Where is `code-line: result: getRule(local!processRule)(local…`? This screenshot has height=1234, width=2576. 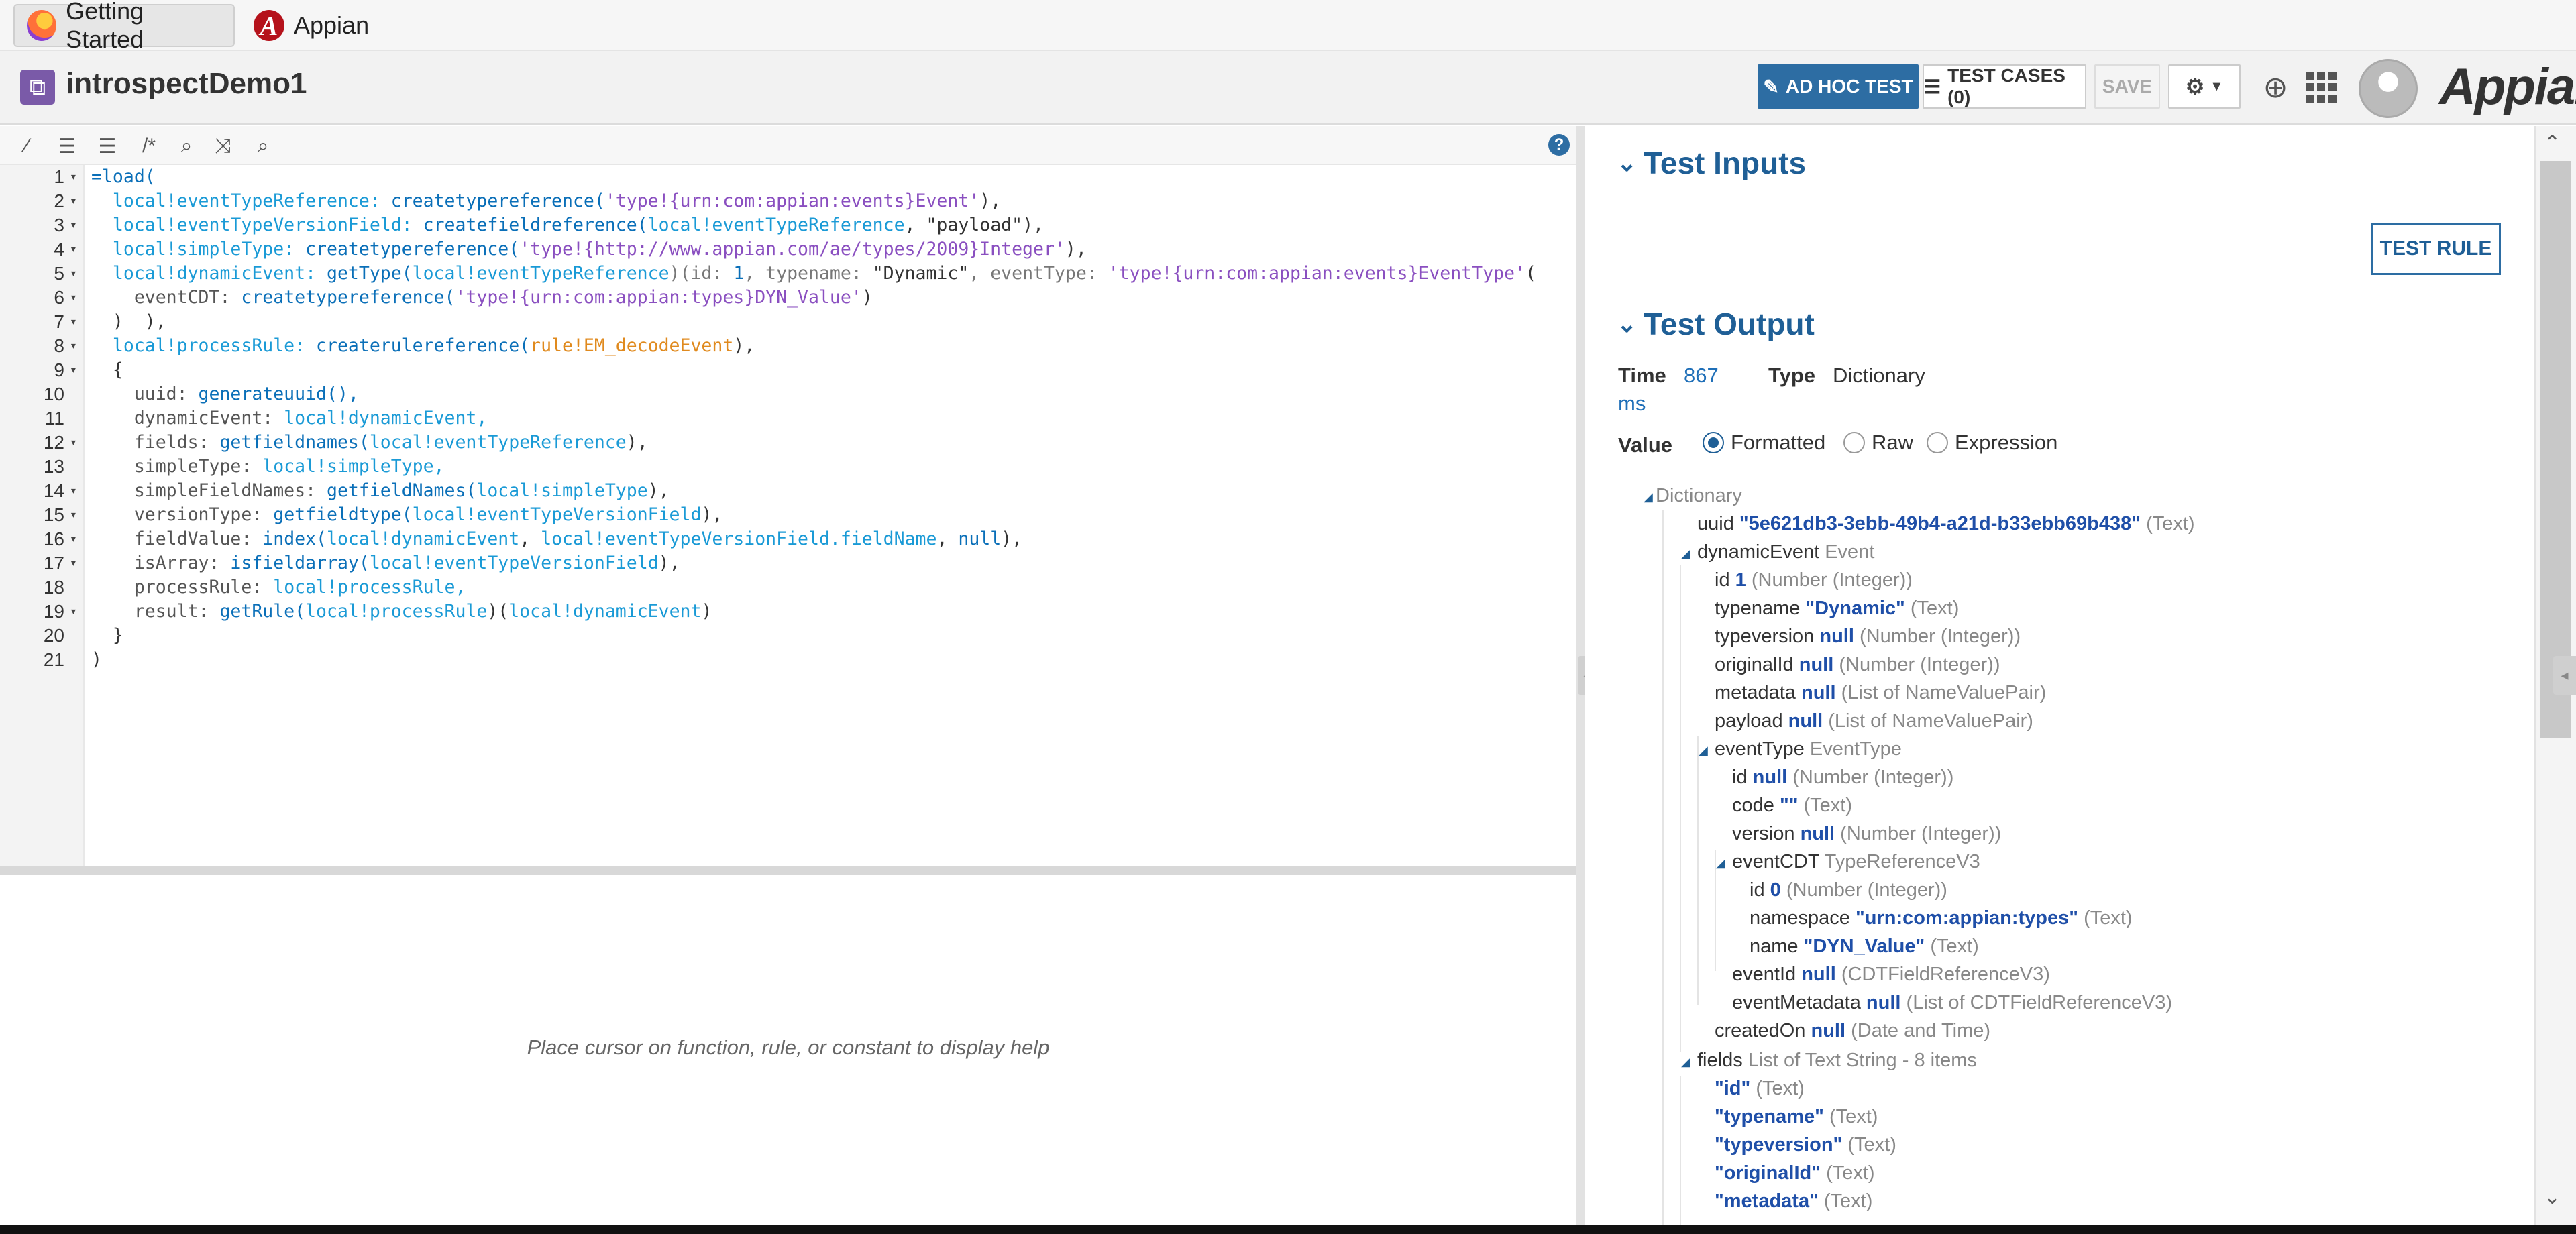
code-line: result: getRule(local!processRule)(local… is located at coordinates (788, 612).